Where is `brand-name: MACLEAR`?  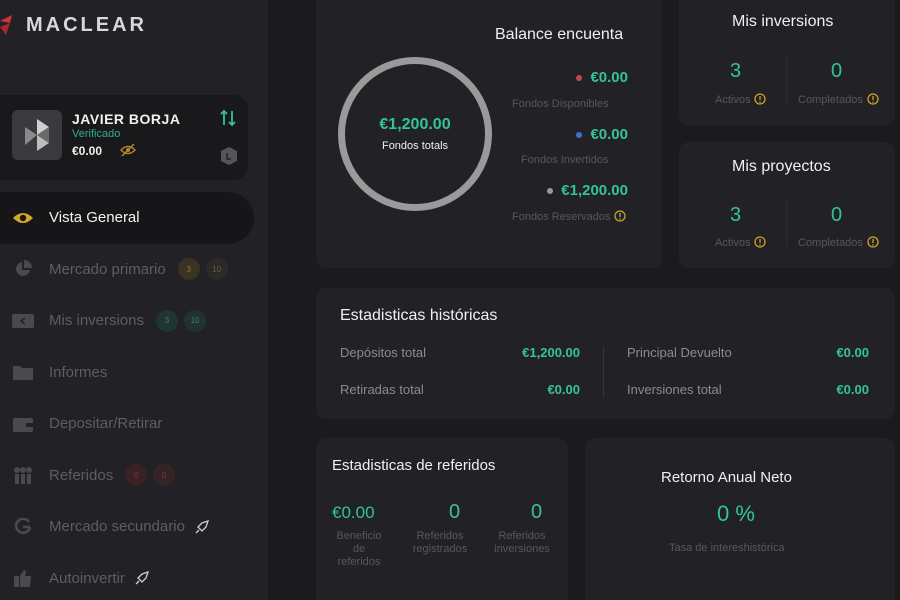
brand-name: MACLEAR is located at coordinates (86, 24).